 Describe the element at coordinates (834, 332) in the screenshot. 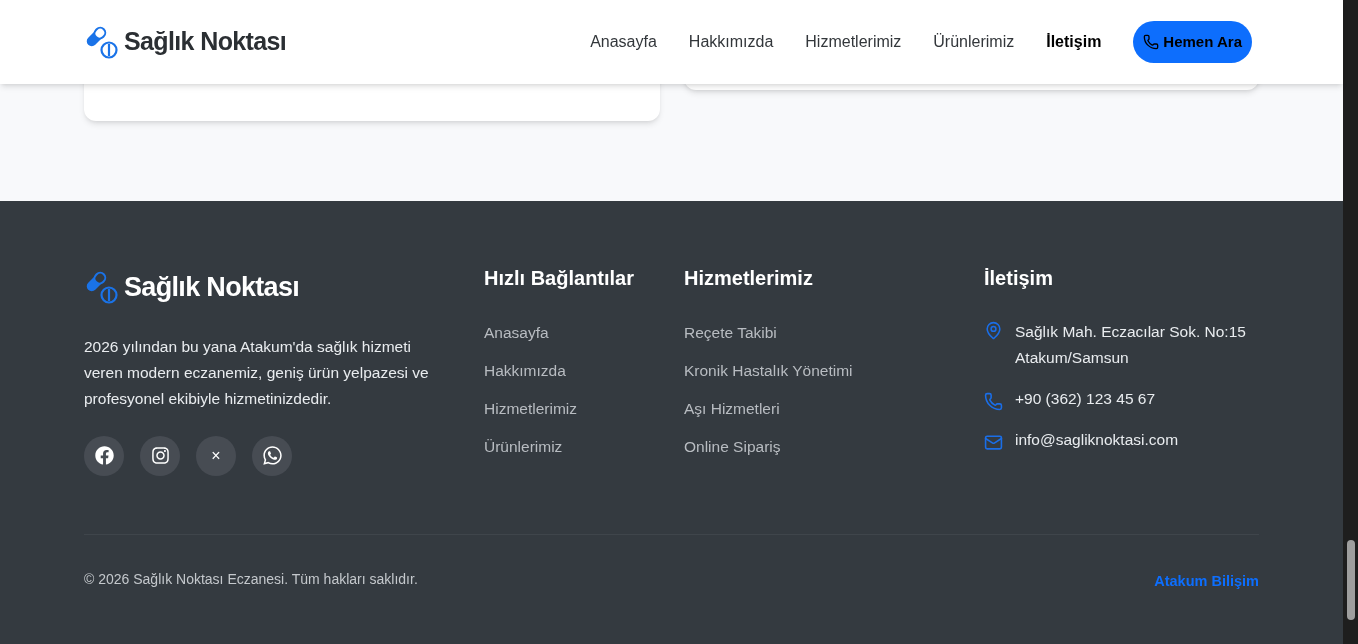

I see `footer-link: Reçete Takibi` at that location.